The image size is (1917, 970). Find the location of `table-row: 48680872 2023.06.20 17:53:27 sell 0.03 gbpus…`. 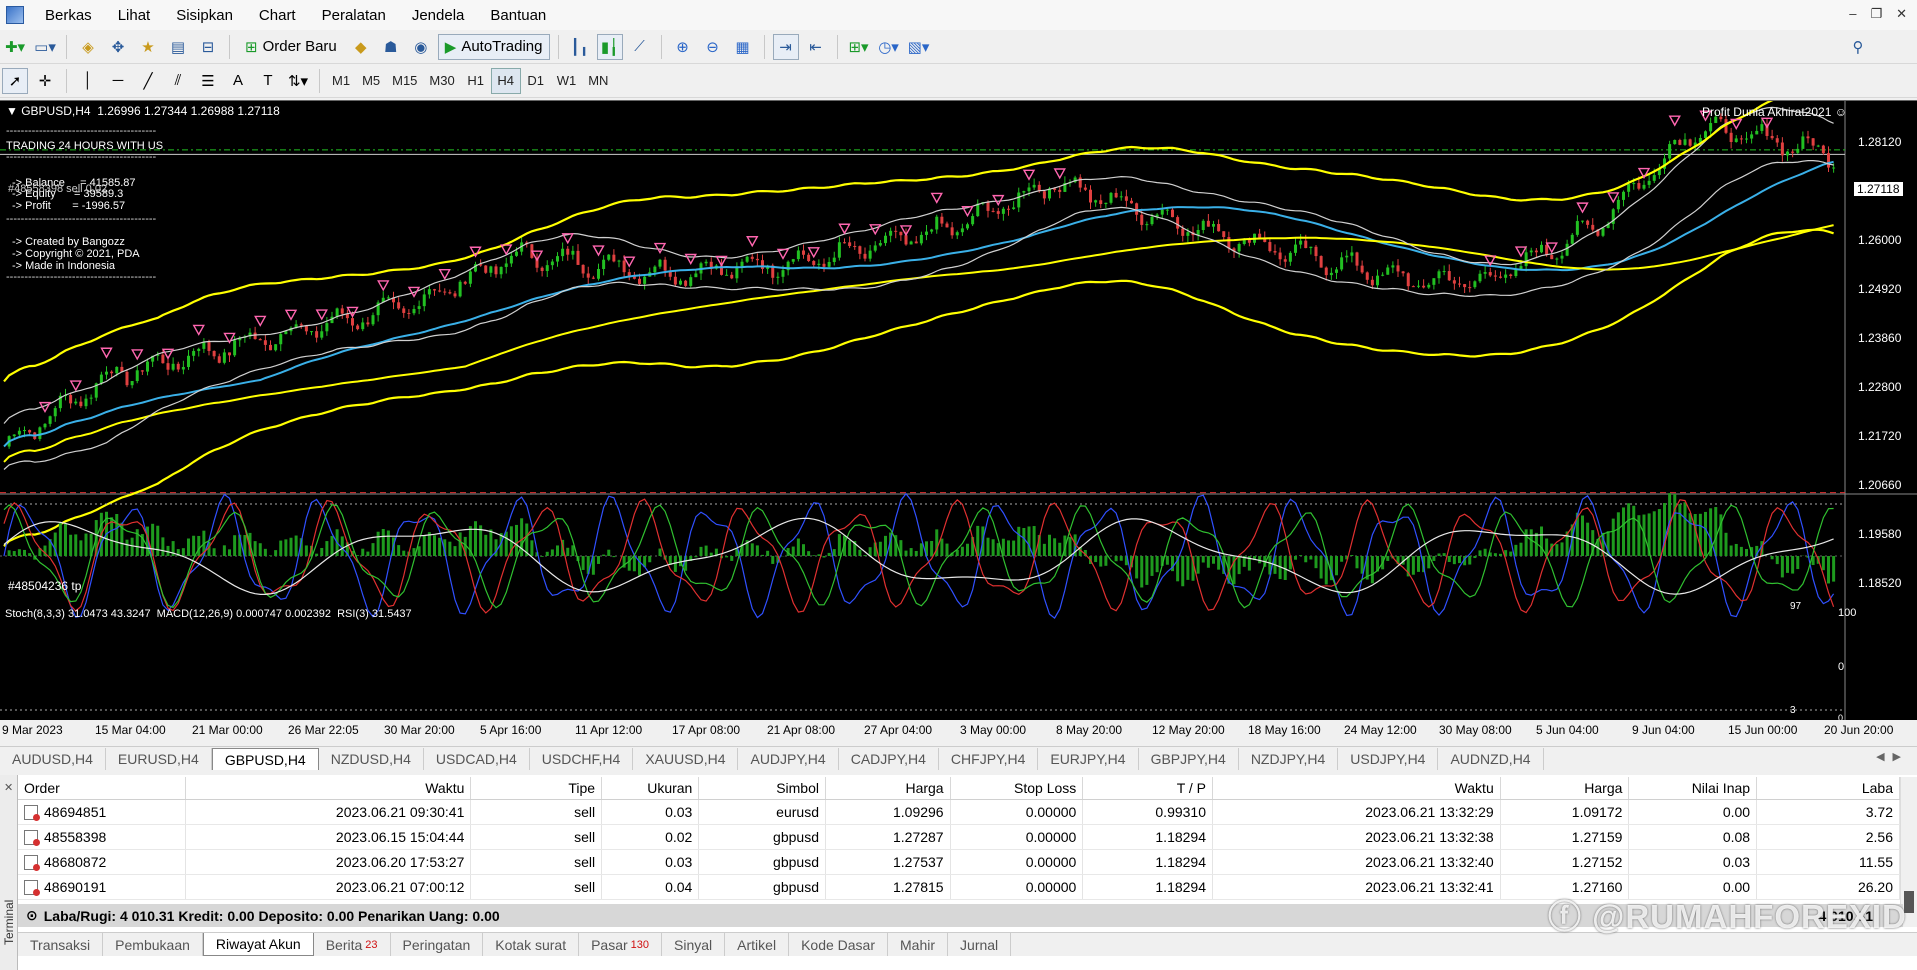

table-row: 48680872 2023.06.20 17:53:27 sell 0.03 gbpus… is located at coordinates (959, 862).